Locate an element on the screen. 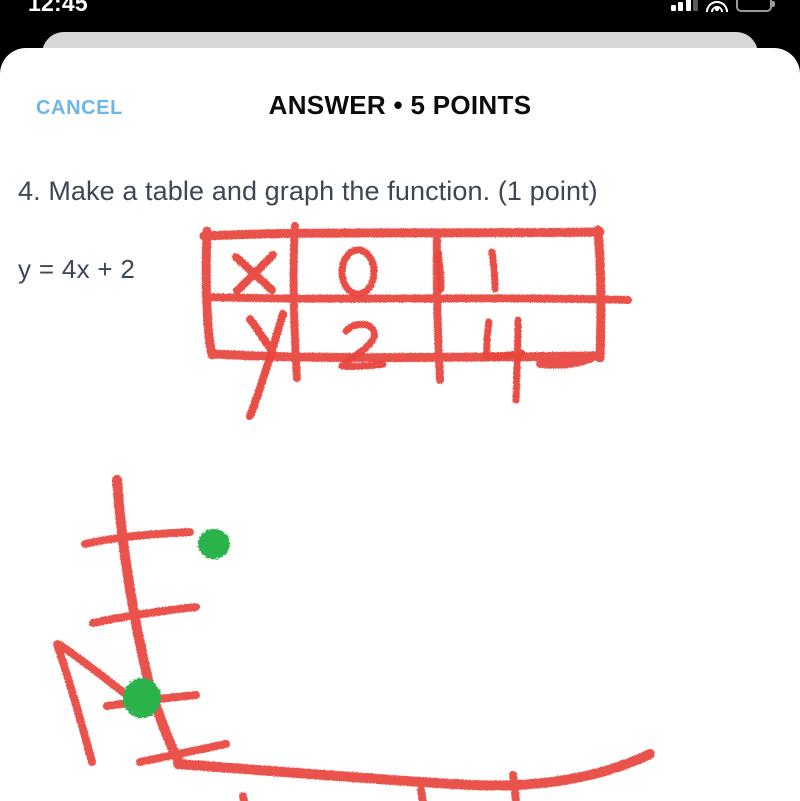 The height and width of the screenshot is (801, 800). modal-title: ANSWER • 5 POINTS is located at coordinates (400, 105).